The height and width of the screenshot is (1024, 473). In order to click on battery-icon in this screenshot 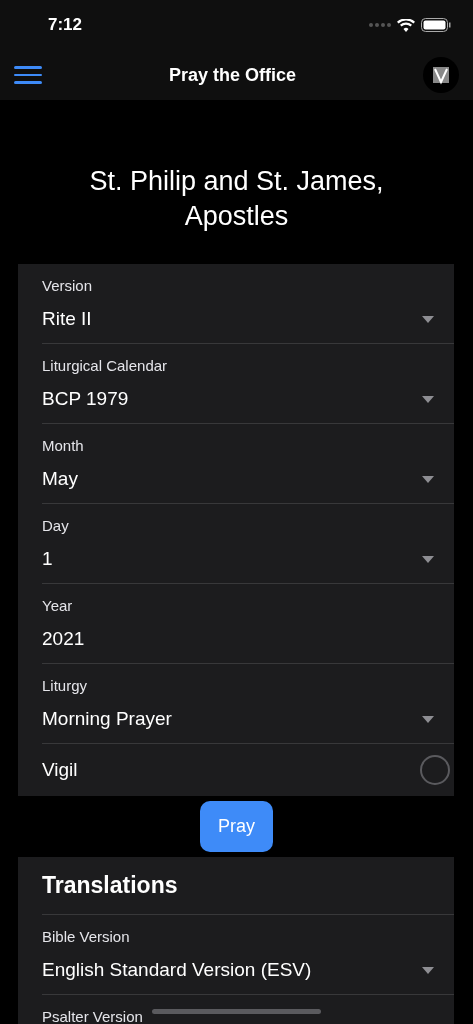, I will do `click(436, 25)`.